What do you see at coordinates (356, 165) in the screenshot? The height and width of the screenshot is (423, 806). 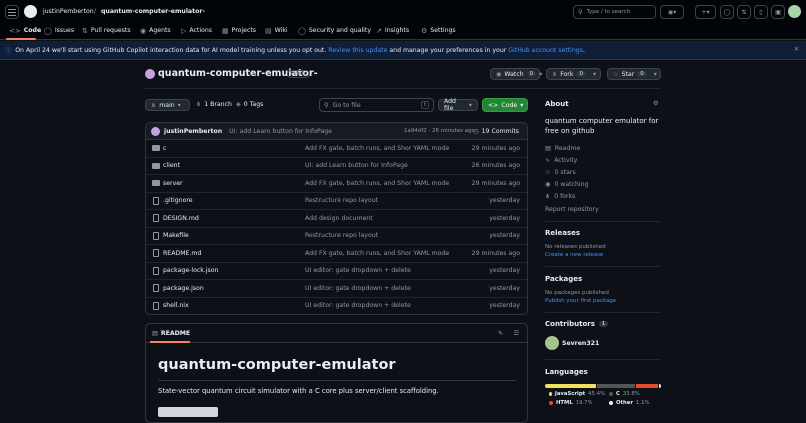 I see `file-commit-message: UI: add Learn button for InfoPage` at bounding box center [356, 165].